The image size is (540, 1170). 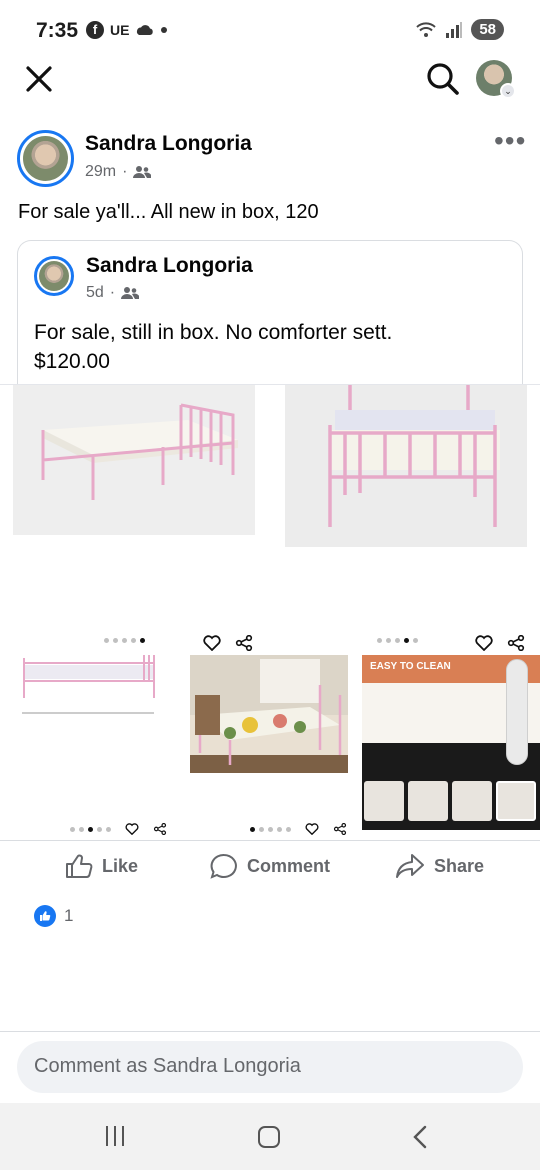 I want to click on carousel-controls-1b, so click(x=118, y=829).